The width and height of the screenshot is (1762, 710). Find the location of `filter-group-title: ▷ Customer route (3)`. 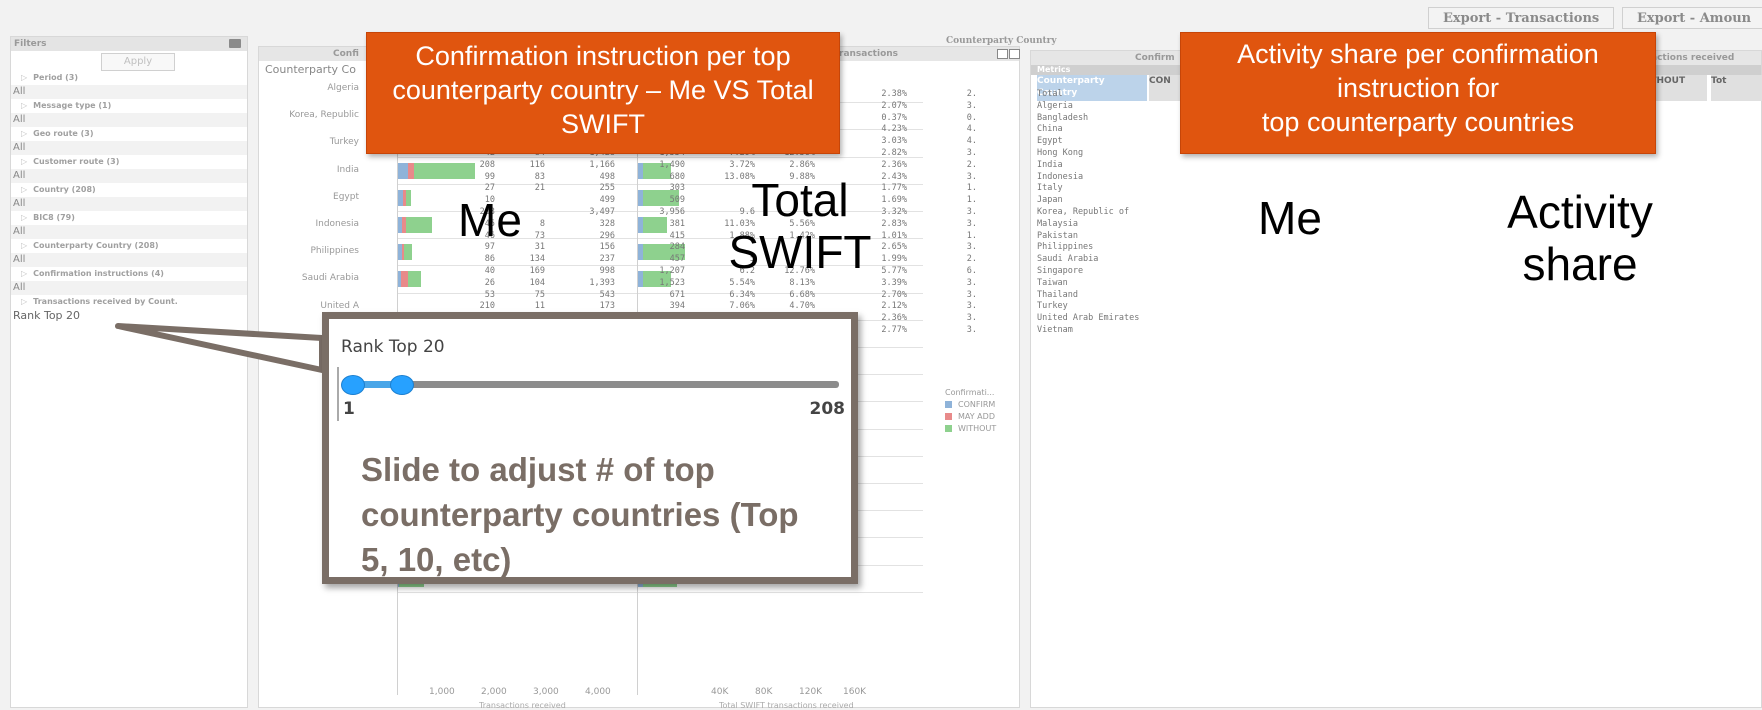

filter-group-title: ▷ Customer route (3) is located at coordinates (129, 162).